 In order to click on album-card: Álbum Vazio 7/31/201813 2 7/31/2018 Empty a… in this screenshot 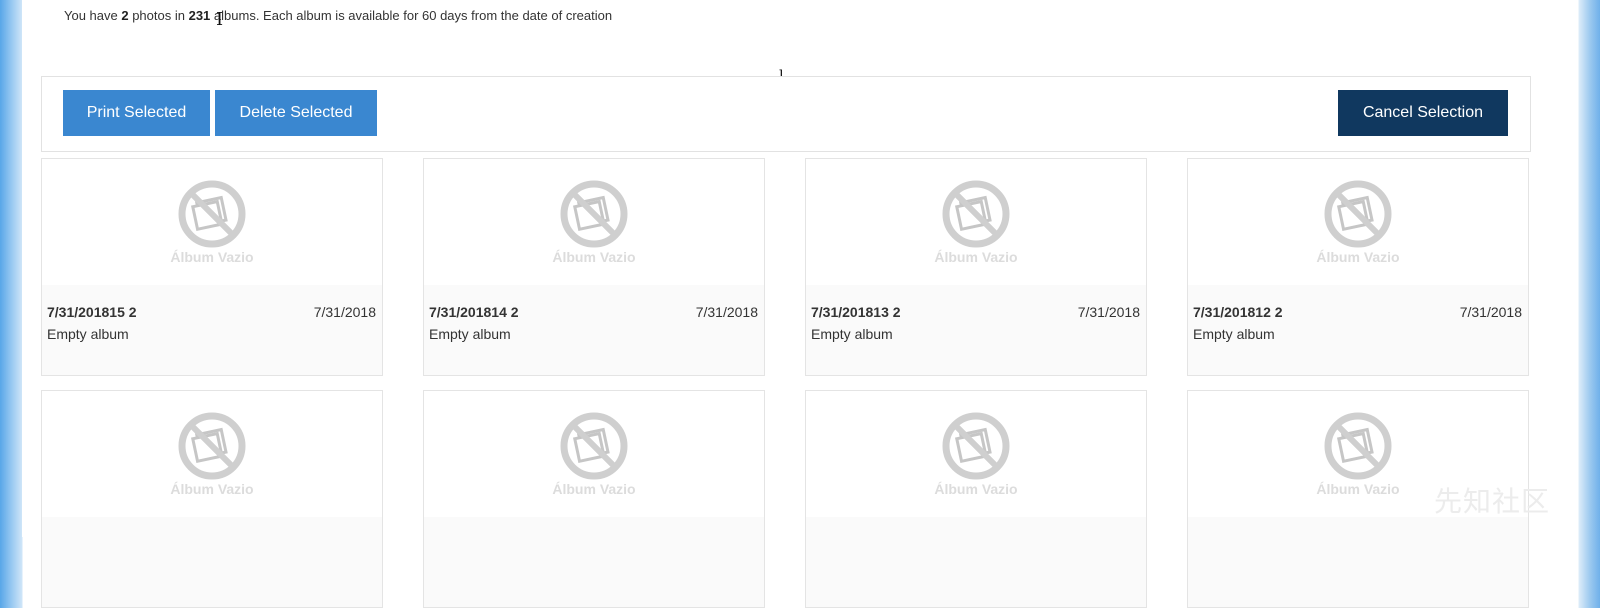, I will do `click(976, 267)`.